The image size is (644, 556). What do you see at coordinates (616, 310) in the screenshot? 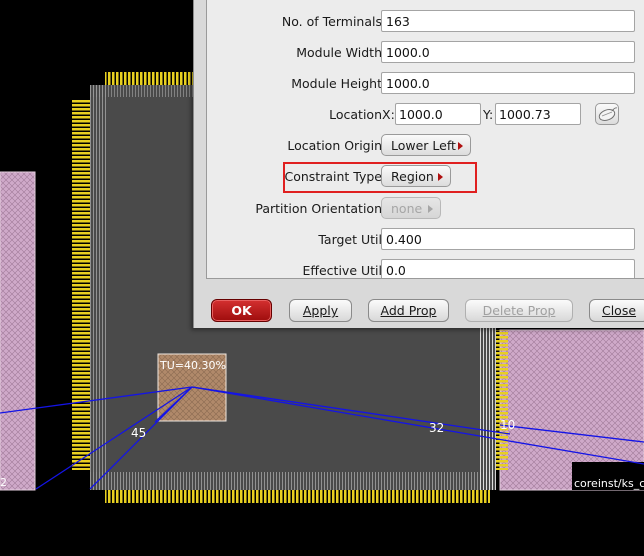
I see `close-button: Close` at bounding box center [616, 310].